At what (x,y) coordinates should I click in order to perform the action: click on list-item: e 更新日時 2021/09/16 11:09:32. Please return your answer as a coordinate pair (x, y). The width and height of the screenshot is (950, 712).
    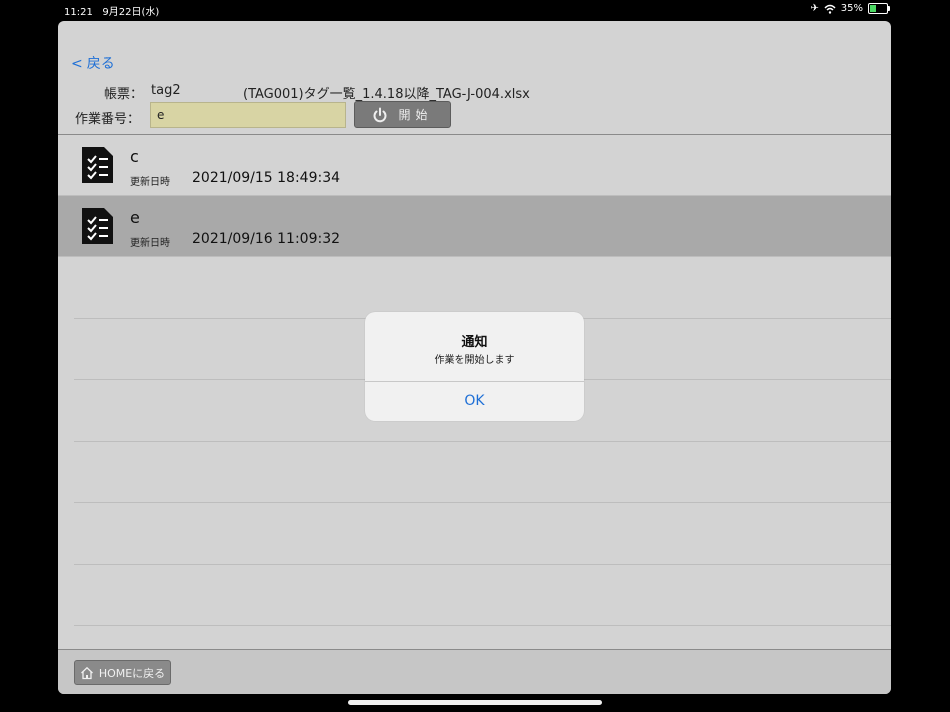
    Looking at the image, I should click on (474, 226).